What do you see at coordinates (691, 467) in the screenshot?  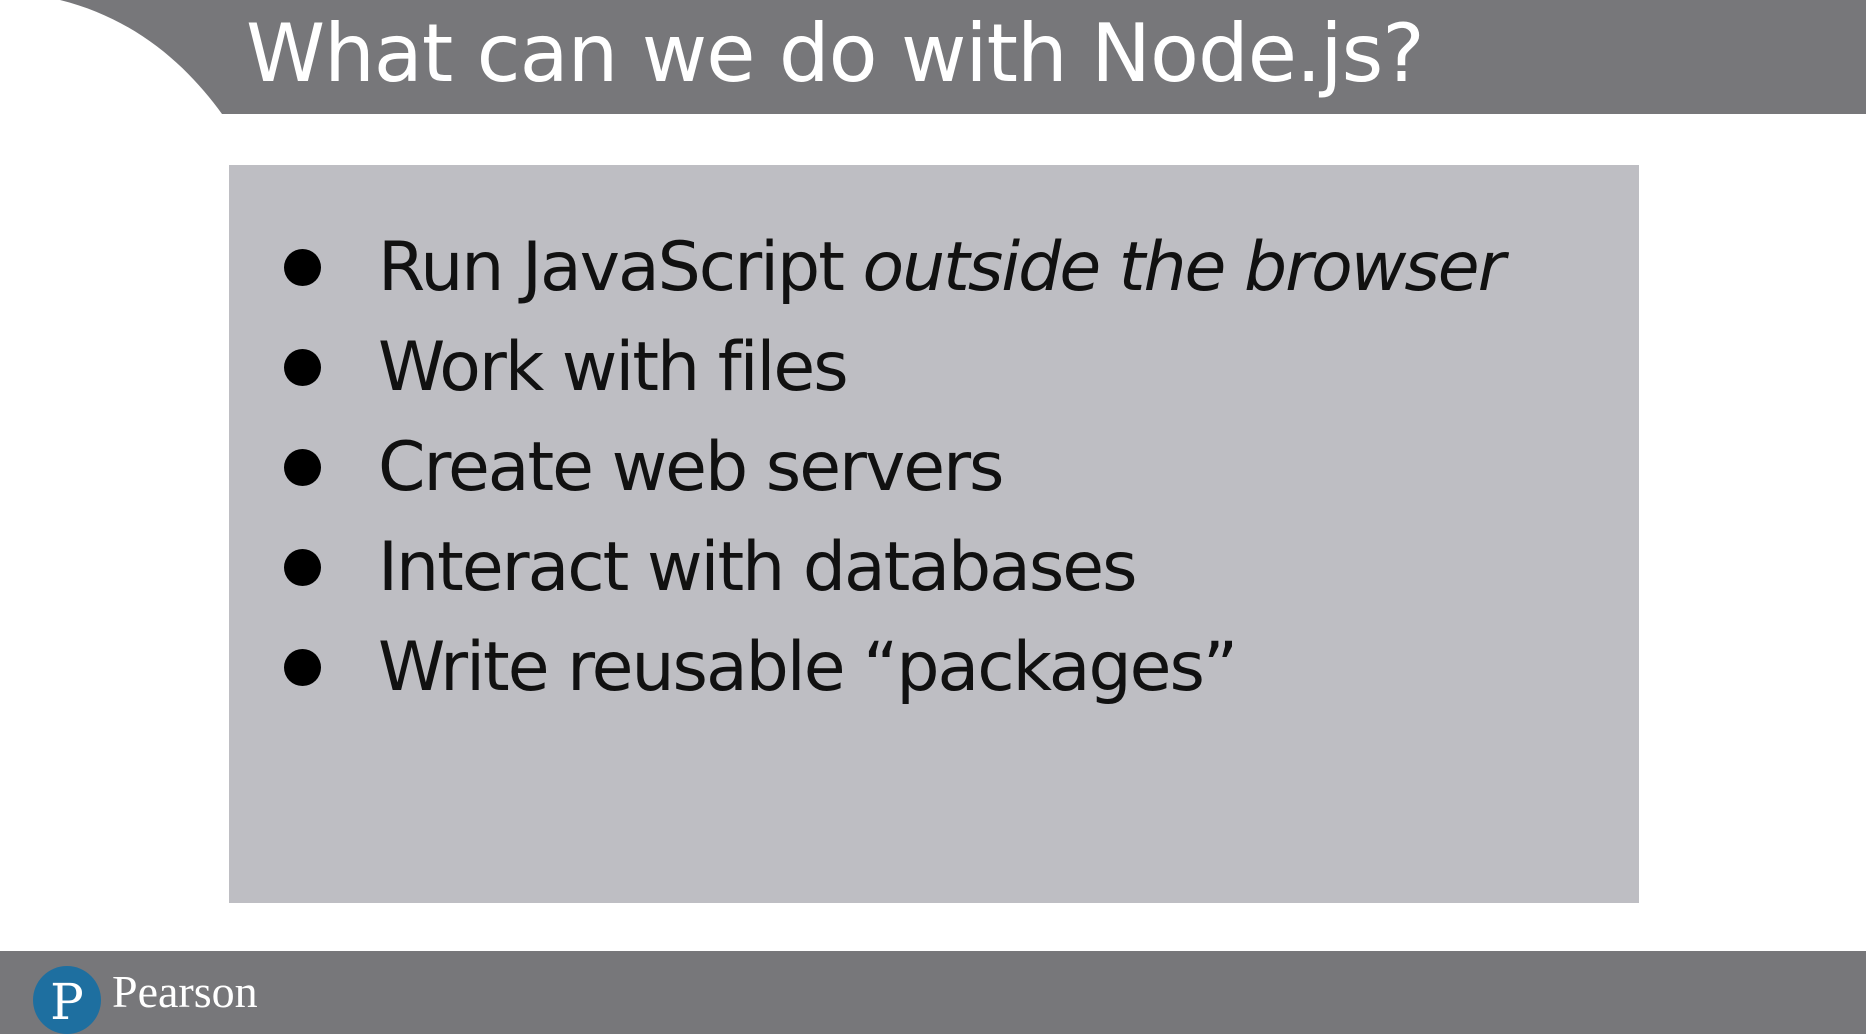 I see `bullet-text: Create web servers` at bounding box center [691, 467].